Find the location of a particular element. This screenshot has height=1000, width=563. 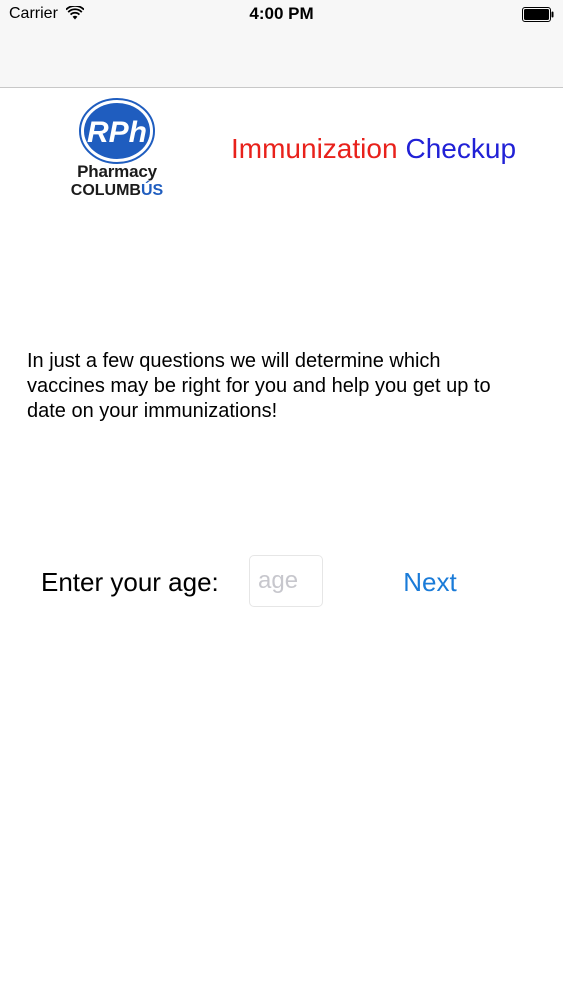

page-title: Immunization Checkup is located at coordinates (373, 149).